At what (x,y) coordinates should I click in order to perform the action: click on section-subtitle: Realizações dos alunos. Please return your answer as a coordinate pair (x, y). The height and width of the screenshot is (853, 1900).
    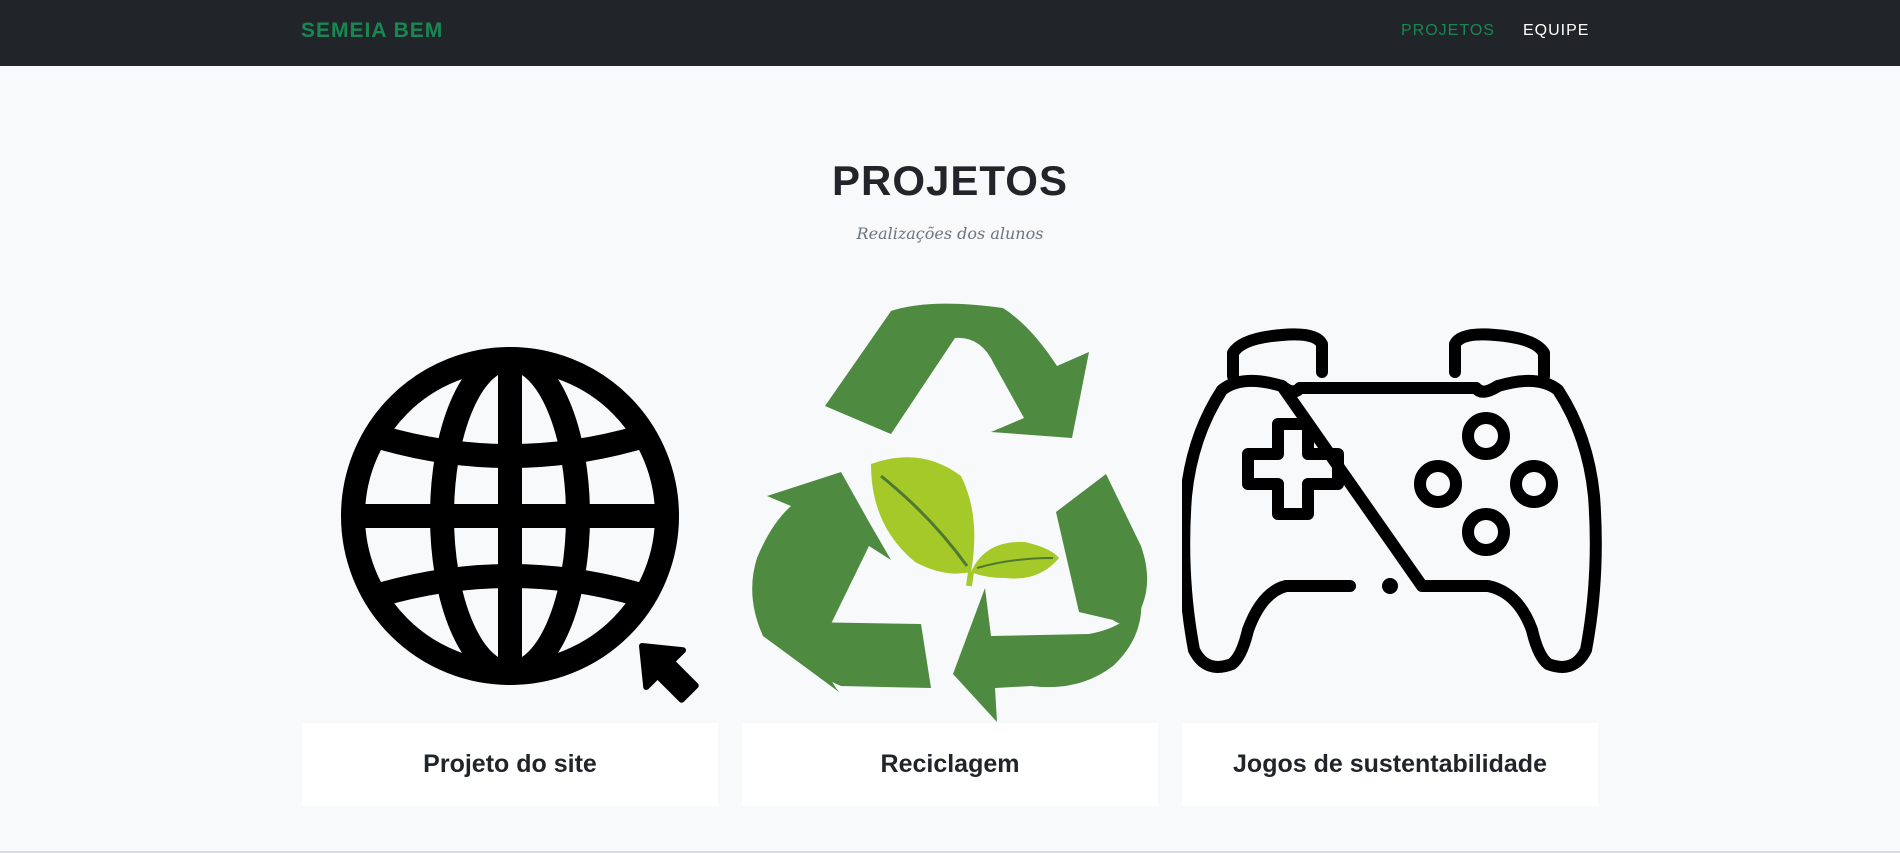
    Looking at the image, I should click on (950, 233).